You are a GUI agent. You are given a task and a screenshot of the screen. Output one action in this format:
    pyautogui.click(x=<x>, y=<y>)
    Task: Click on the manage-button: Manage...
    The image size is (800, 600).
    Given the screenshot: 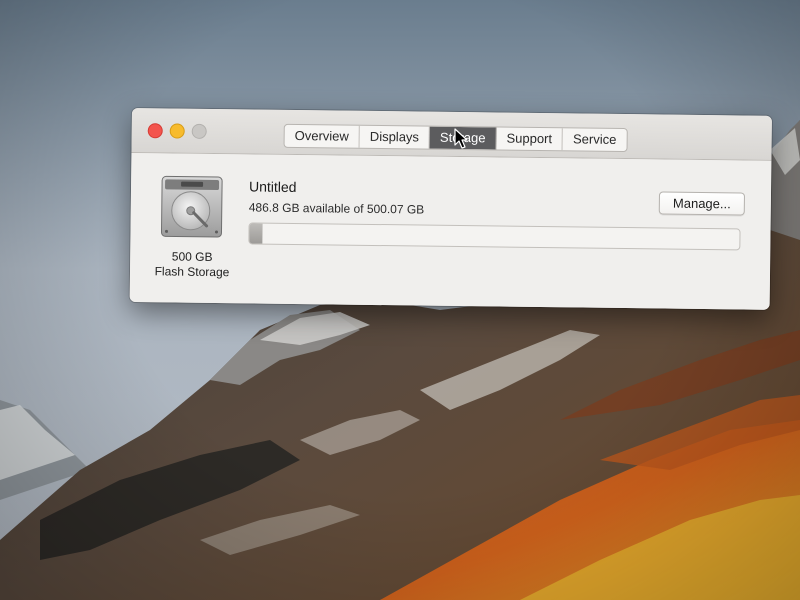 What is the action you would take?
    pyautogui.click(x=702, y=203)
    